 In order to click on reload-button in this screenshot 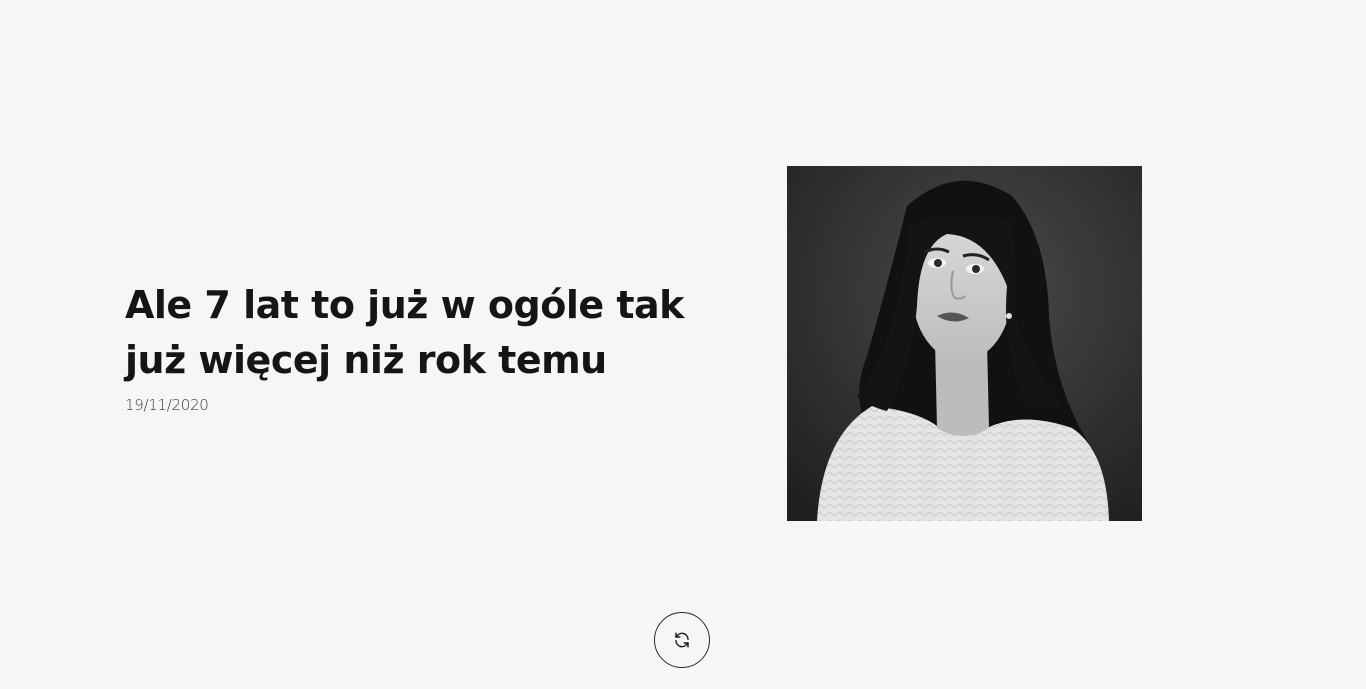, I will do `click(682, 640)`.